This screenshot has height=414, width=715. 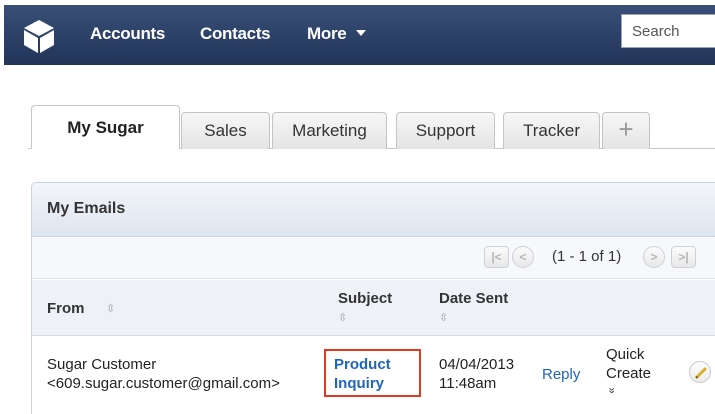 I want to click on tab-marketing: Marketing, so click(x=329, y=130).